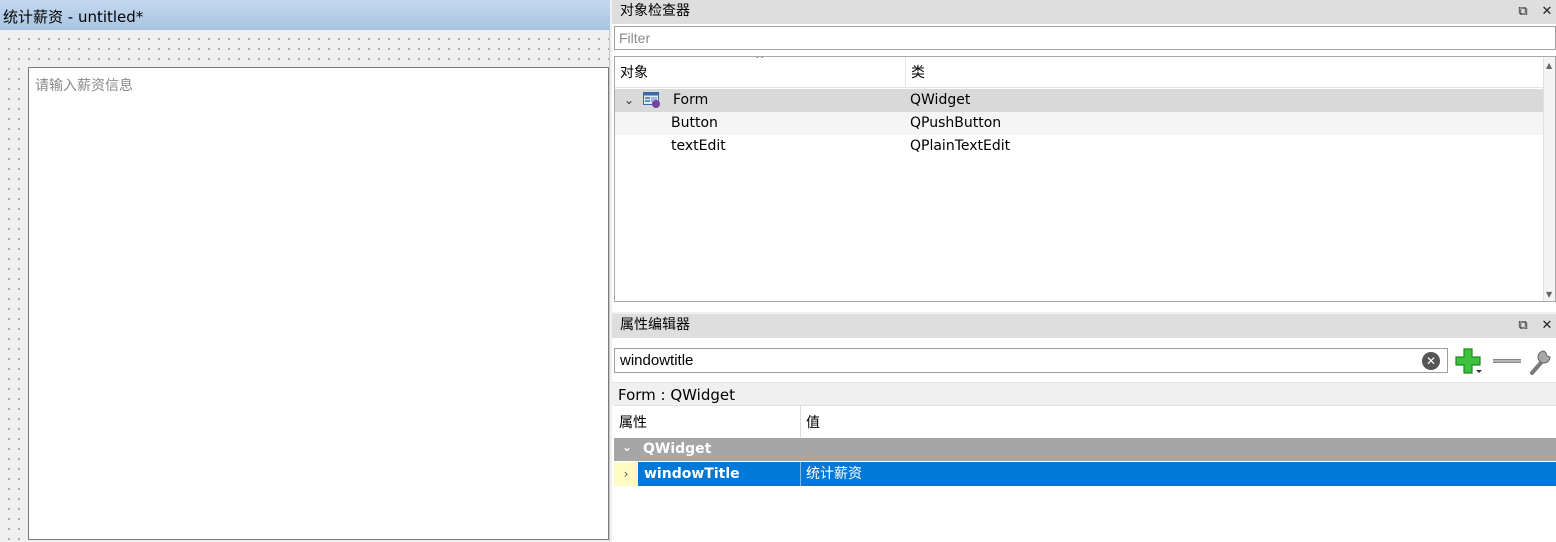 The width and height of the screenshot is (1556, 542). What do you see at coordinates (631, 72) in the screenshot?
I see `column-header-object: 对象` at bounding box center [631, 72].